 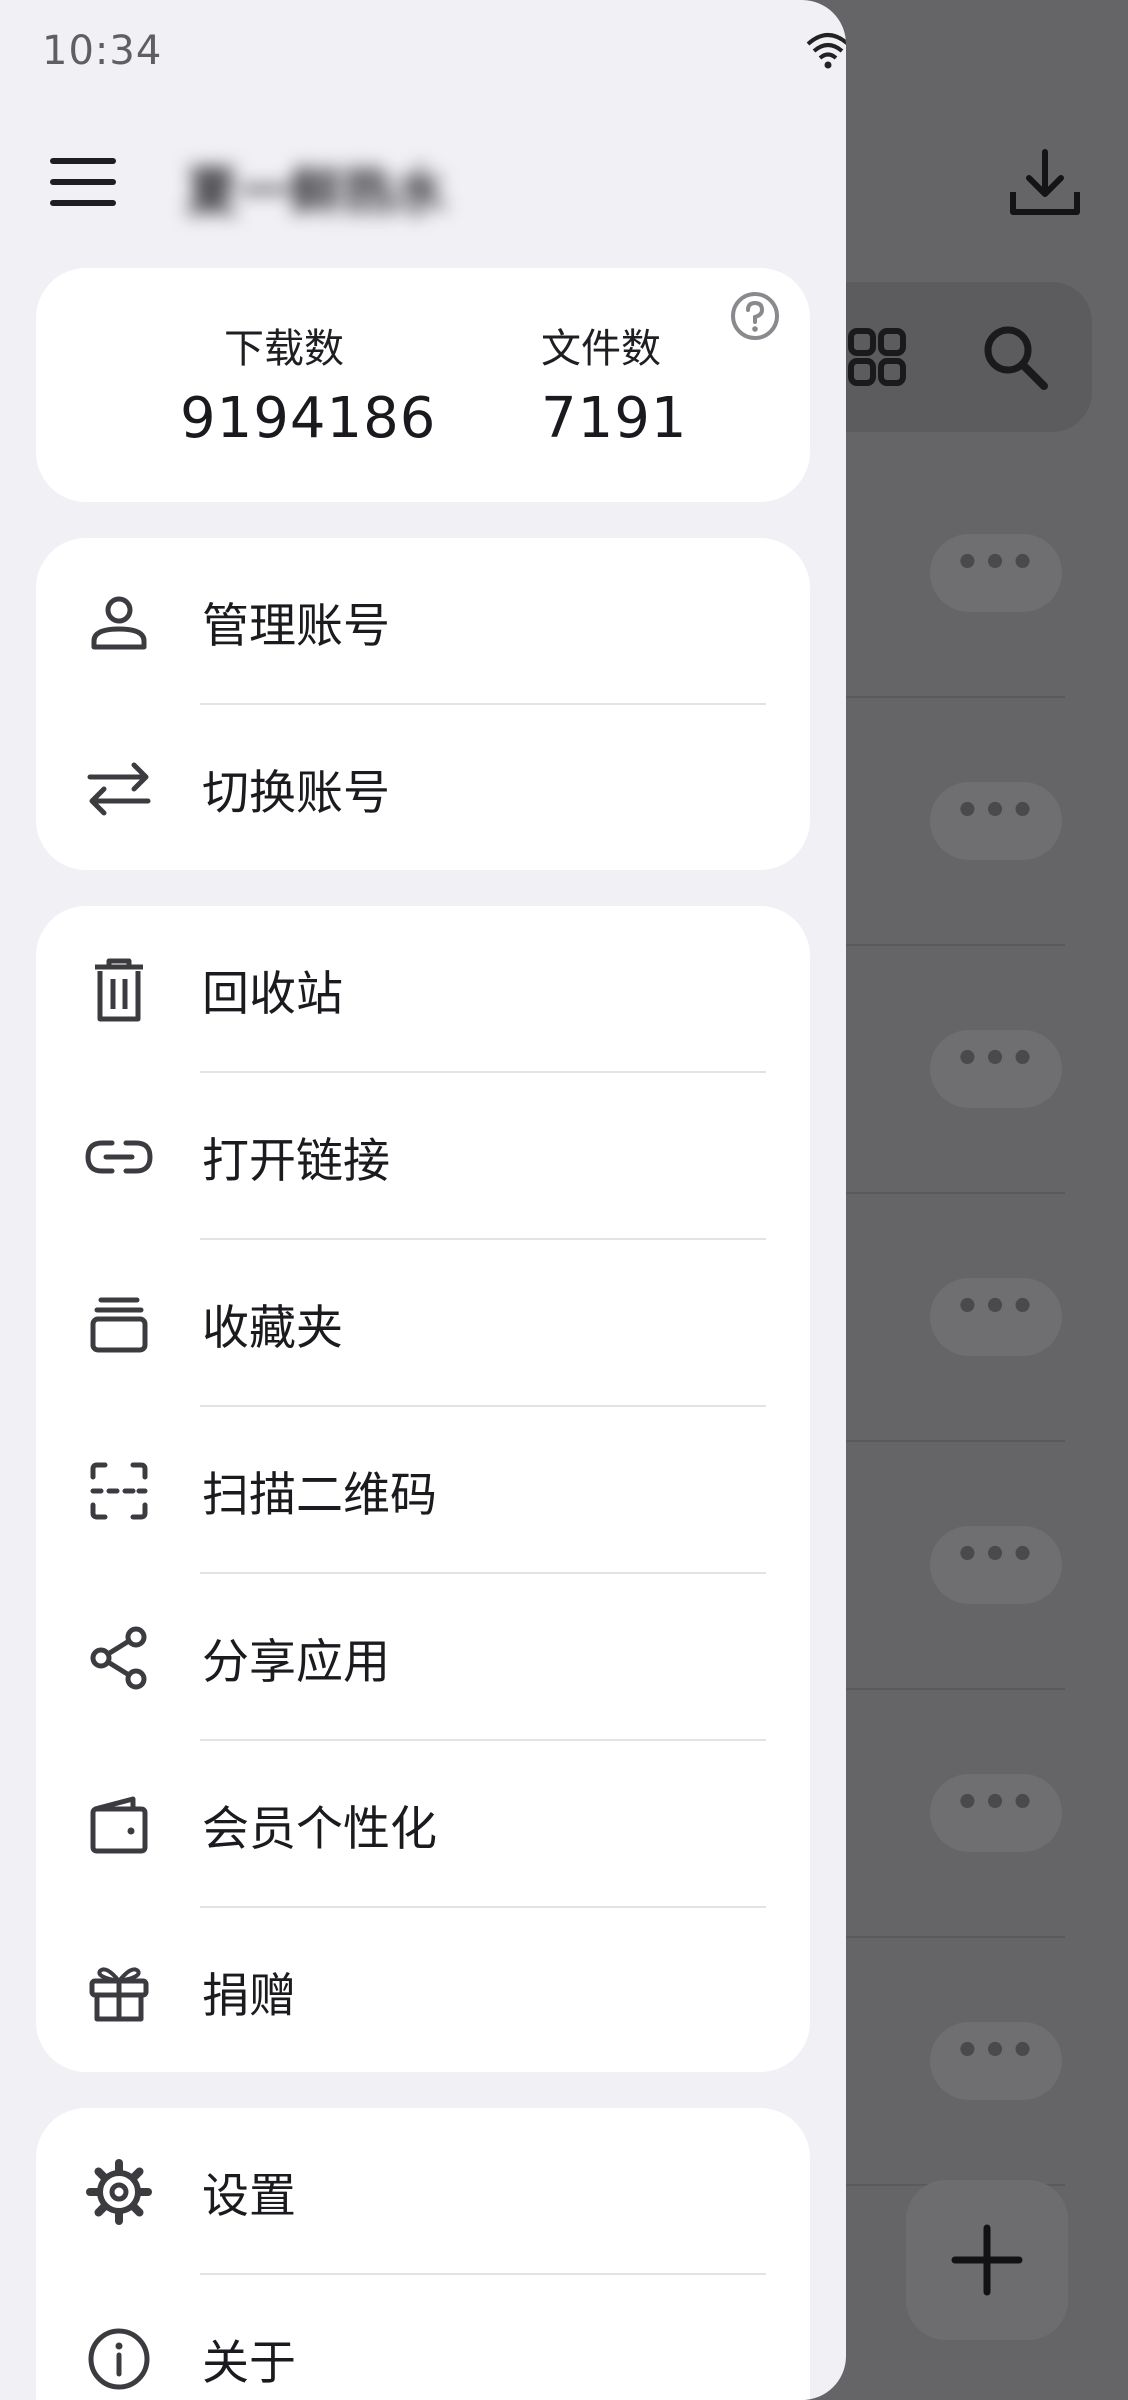 I want to click on menu-item-label: 关于, so click(x=249, y=2363).